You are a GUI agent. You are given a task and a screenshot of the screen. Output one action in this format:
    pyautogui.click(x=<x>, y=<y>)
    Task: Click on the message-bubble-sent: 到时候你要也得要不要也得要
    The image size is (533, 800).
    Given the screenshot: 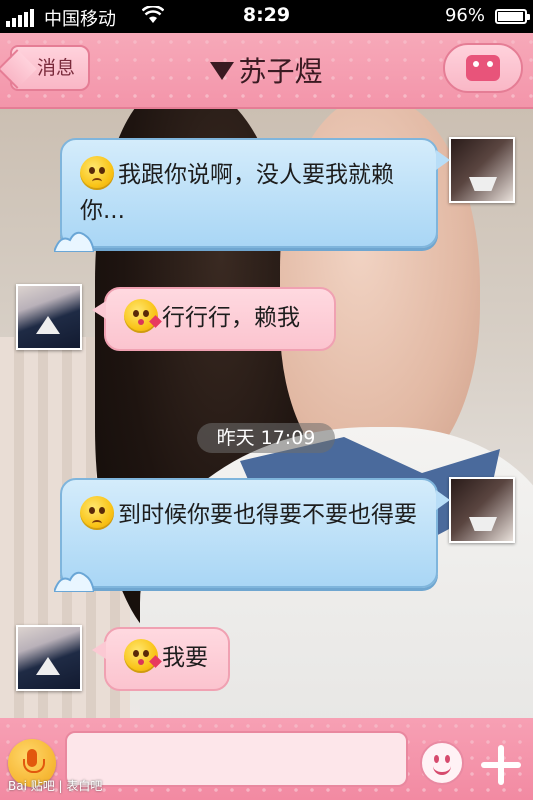 What is the action you would take?
    pyautogui.click(x=252, y=535)
    